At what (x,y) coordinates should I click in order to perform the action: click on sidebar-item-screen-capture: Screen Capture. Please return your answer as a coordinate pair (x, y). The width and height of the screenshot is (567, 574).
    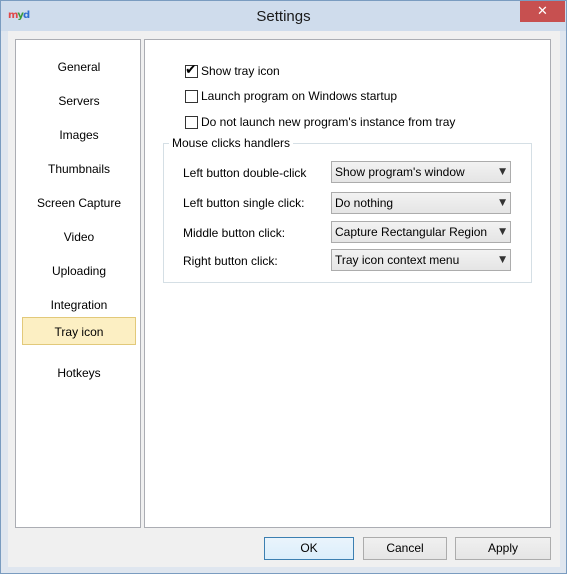
    Looking at the image, I should click on (79, 203).